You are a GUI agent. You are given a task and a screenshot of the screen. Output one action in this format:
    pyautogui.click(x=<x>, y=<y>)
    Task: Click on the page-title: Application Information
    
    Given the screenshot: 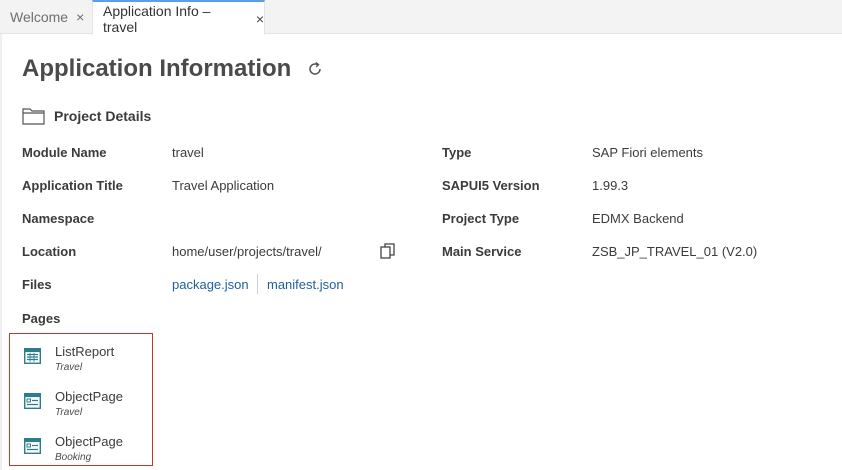 What is the action you would take?
    pyautogui.click(x=157, y=68)
    